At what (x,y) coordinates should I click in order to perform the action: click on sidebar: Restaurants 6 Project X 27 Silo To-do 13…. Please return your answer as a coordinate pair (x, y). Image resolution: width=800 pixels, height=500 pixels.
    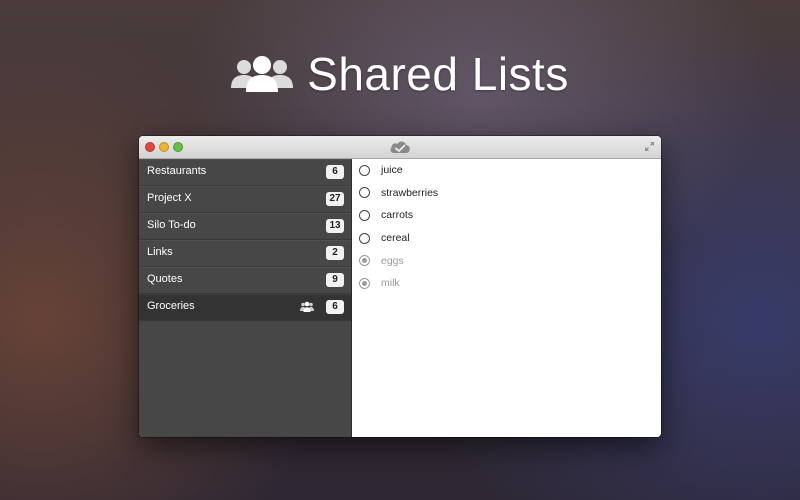
    Looking at the image, I should click on (245, 298).